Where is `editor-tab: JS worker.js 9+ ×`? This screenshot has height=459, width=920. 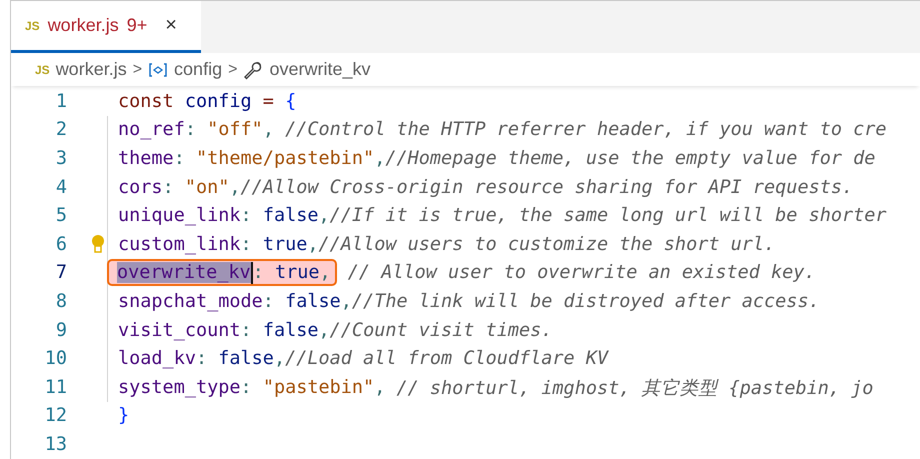 editor-tab: JS worker.js 9+ × is located at coordinates (106, 27).